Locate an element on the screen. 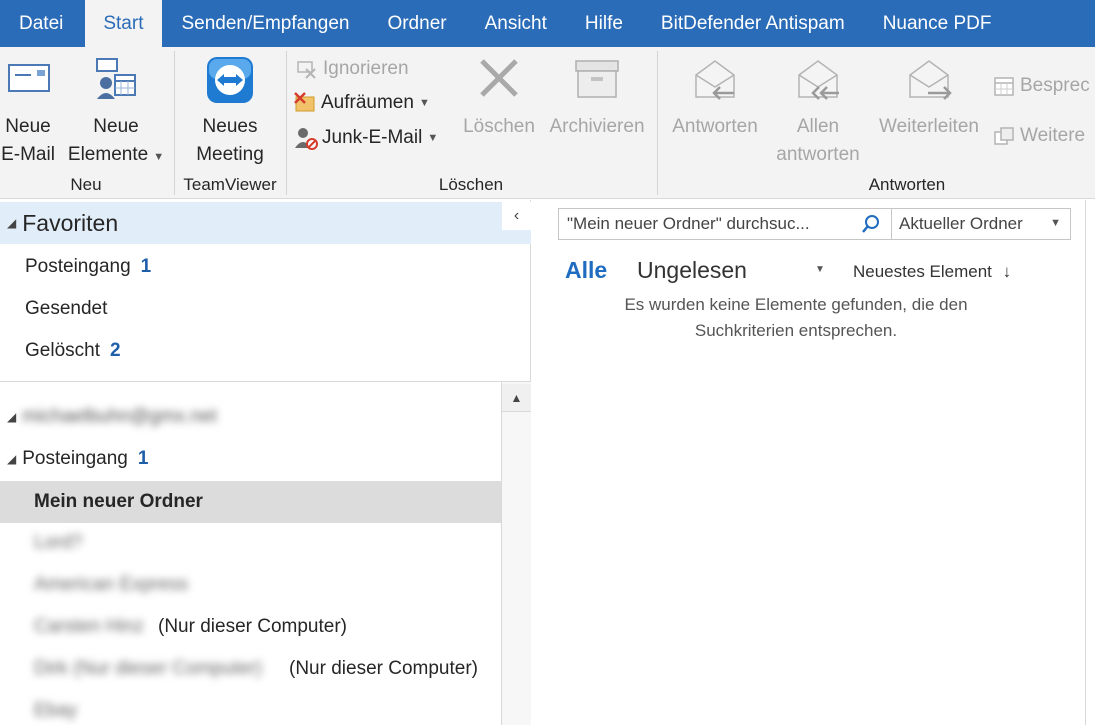  ignore-icon is located at coordinates (307, 69).